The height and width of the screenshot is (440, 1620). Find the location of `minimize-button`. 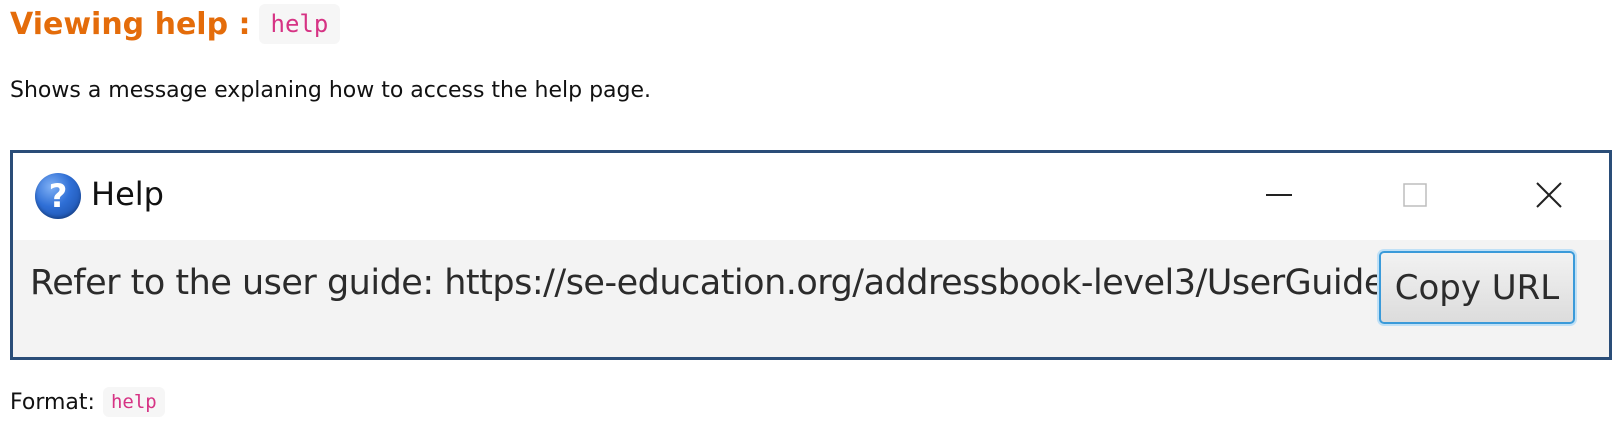

minimize-button is located at coordinates (1279, 195).